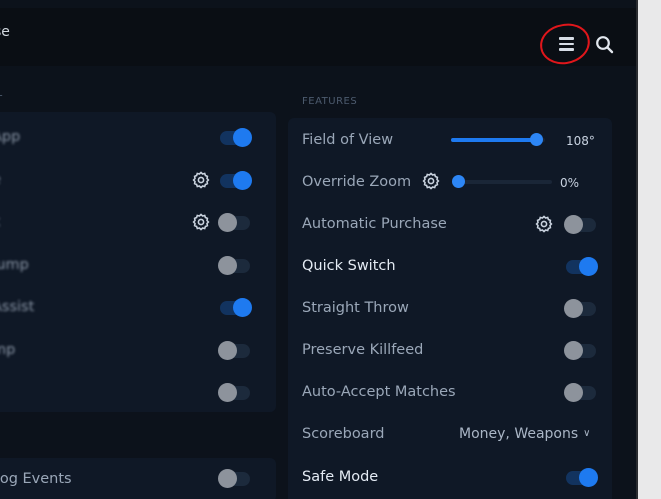 The width and height of the screenshot is (661, 499). I want to click on left-row-label: e, so click(0, 180).